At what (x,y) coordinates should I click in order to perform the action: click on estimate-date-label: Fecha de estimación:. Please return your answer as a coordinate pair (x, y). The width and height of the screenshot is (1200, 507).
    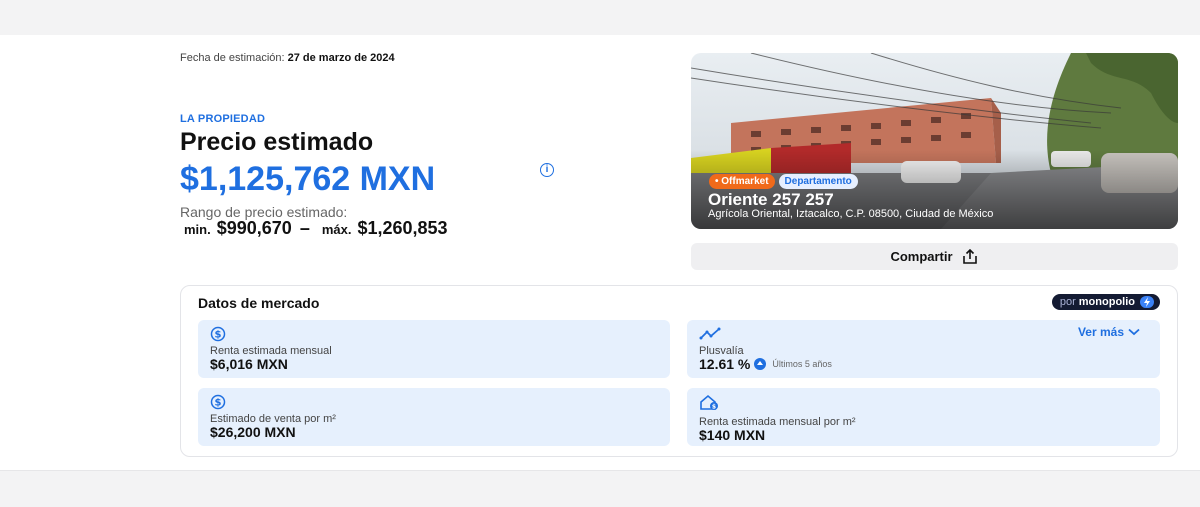
    Looking at the image, I should click on (232, 58).